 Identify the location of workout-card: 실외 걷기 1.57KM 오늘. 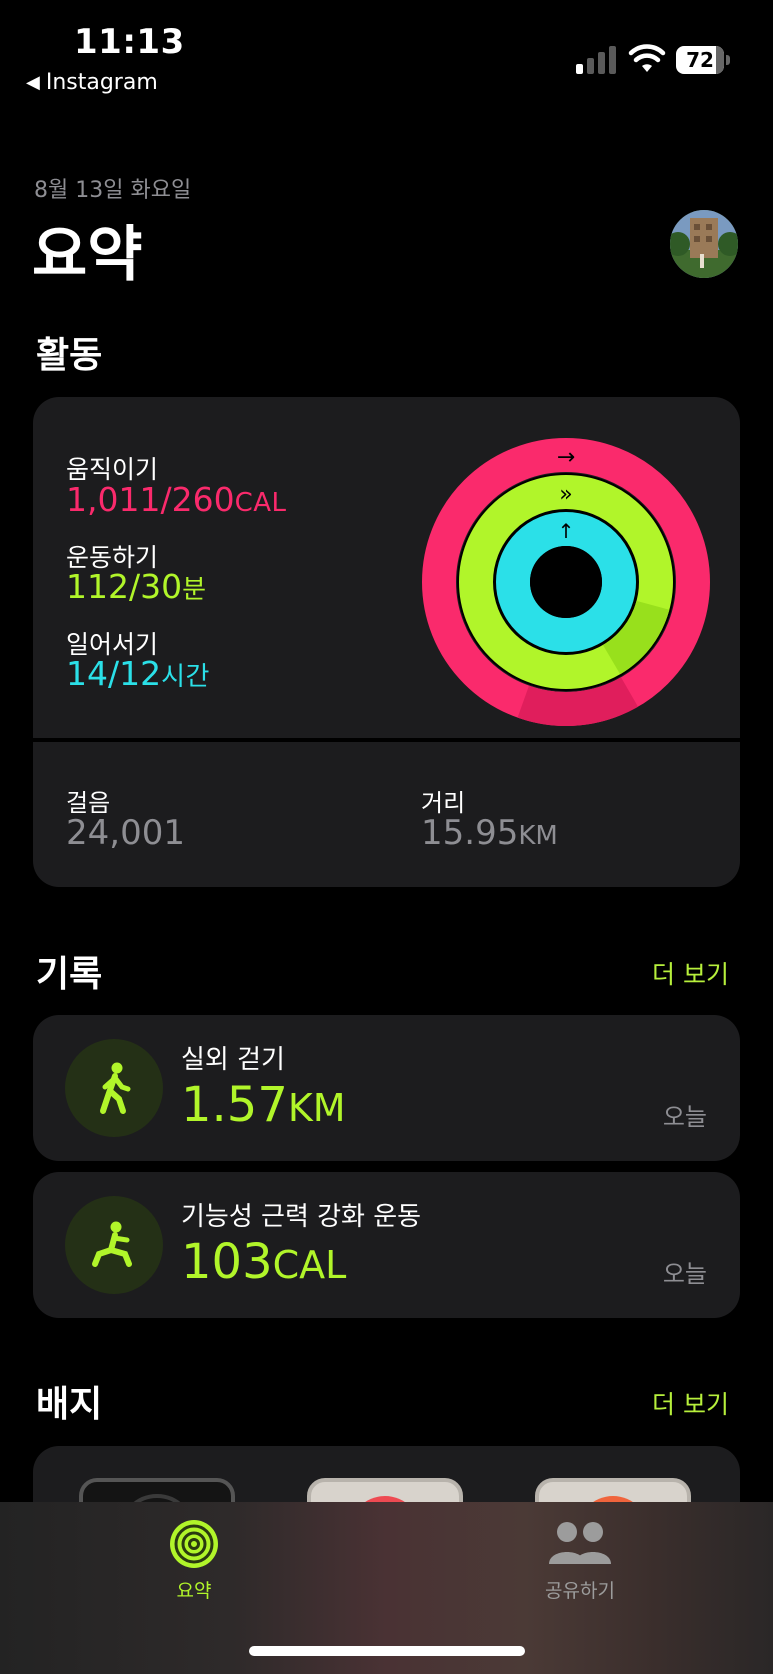
(386, 1088).